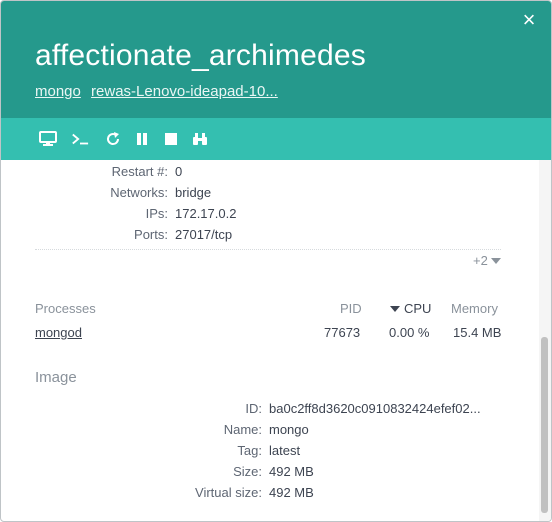 The height and width of the screenshot is (522, 552). I want to click on image-section-title: Image, so click(56, 377).